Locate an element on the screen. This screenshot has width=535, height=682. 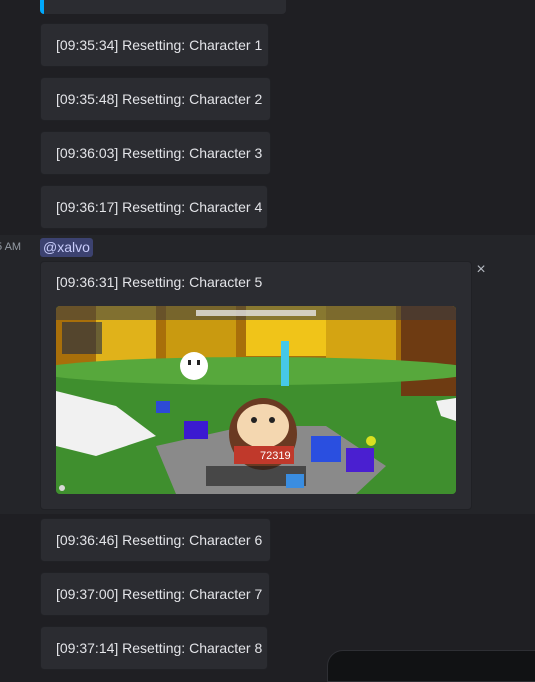
message-text: [09:37:00] Resetting: Character 7 is located at coordinates (159, 594).